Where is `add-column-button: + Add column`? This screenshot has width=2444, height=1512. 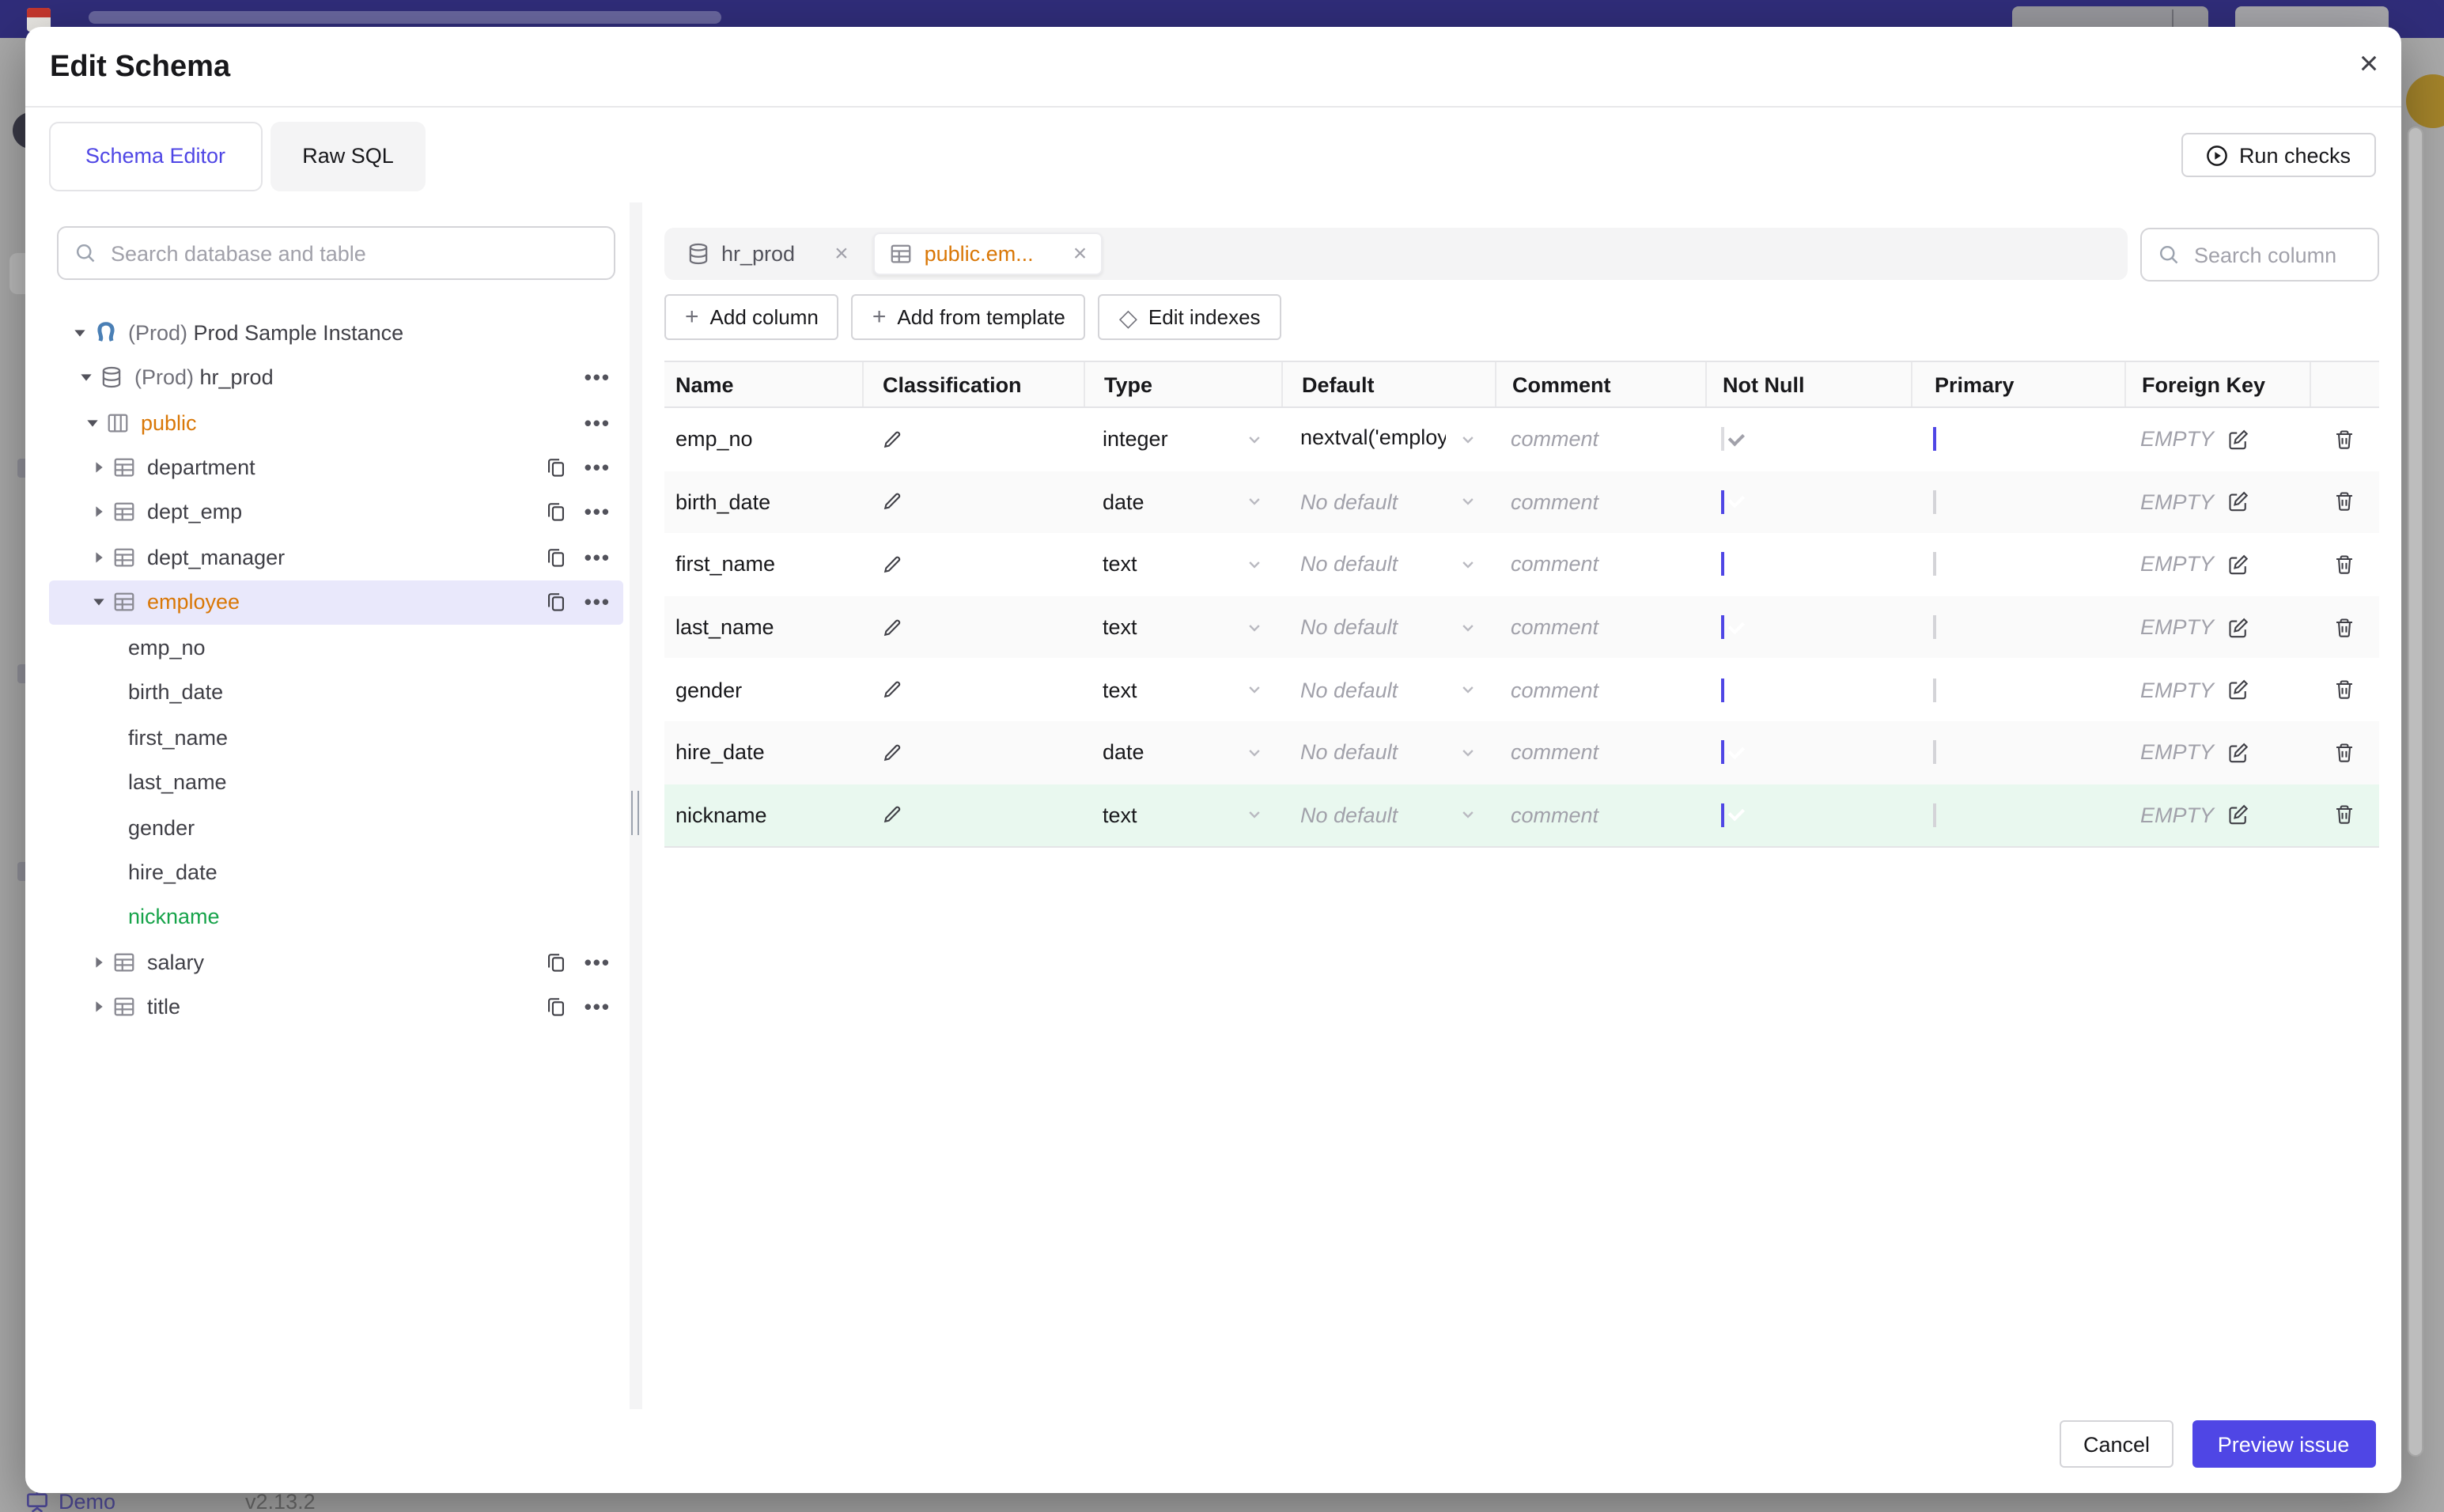 add-column-button: + Add column is located at coordinates (751, 317).